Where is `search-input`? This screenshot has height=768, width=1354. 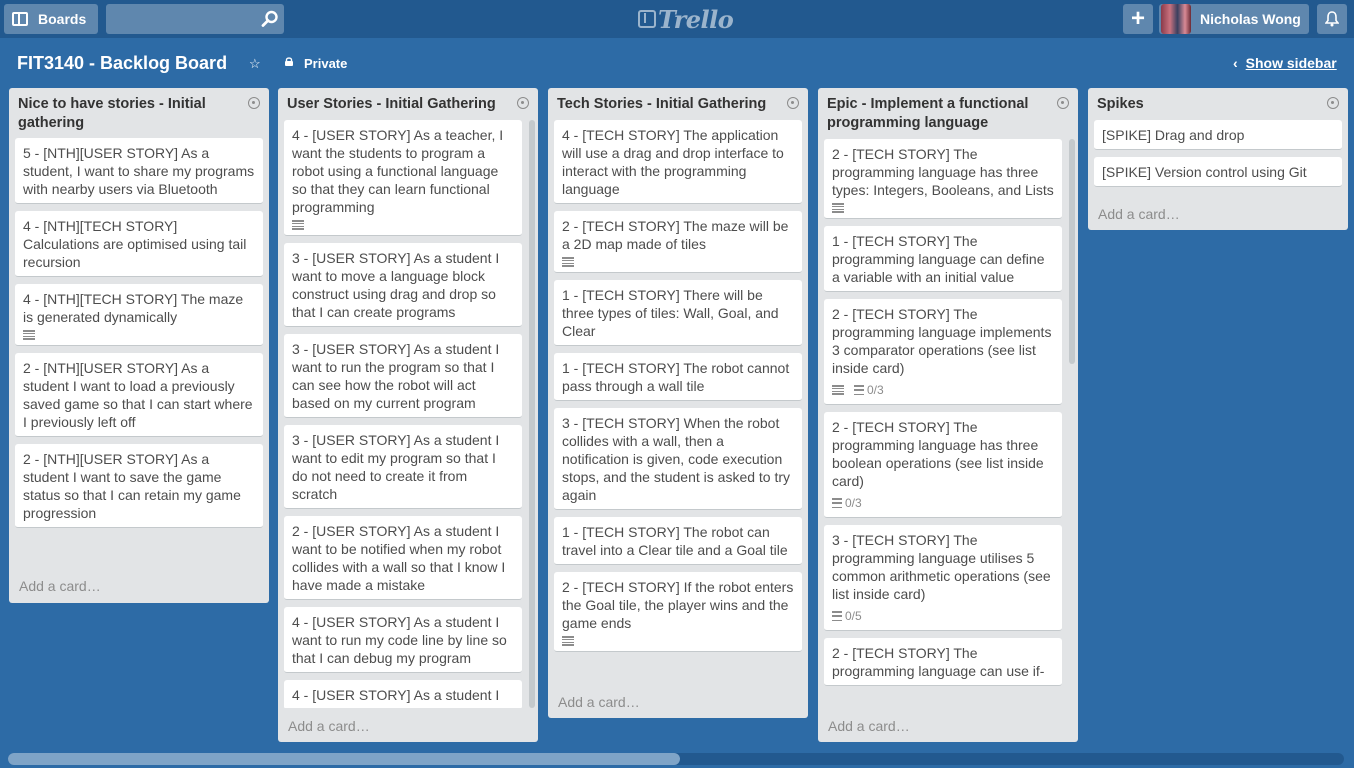 search-input is located at coordinates (195, 19).